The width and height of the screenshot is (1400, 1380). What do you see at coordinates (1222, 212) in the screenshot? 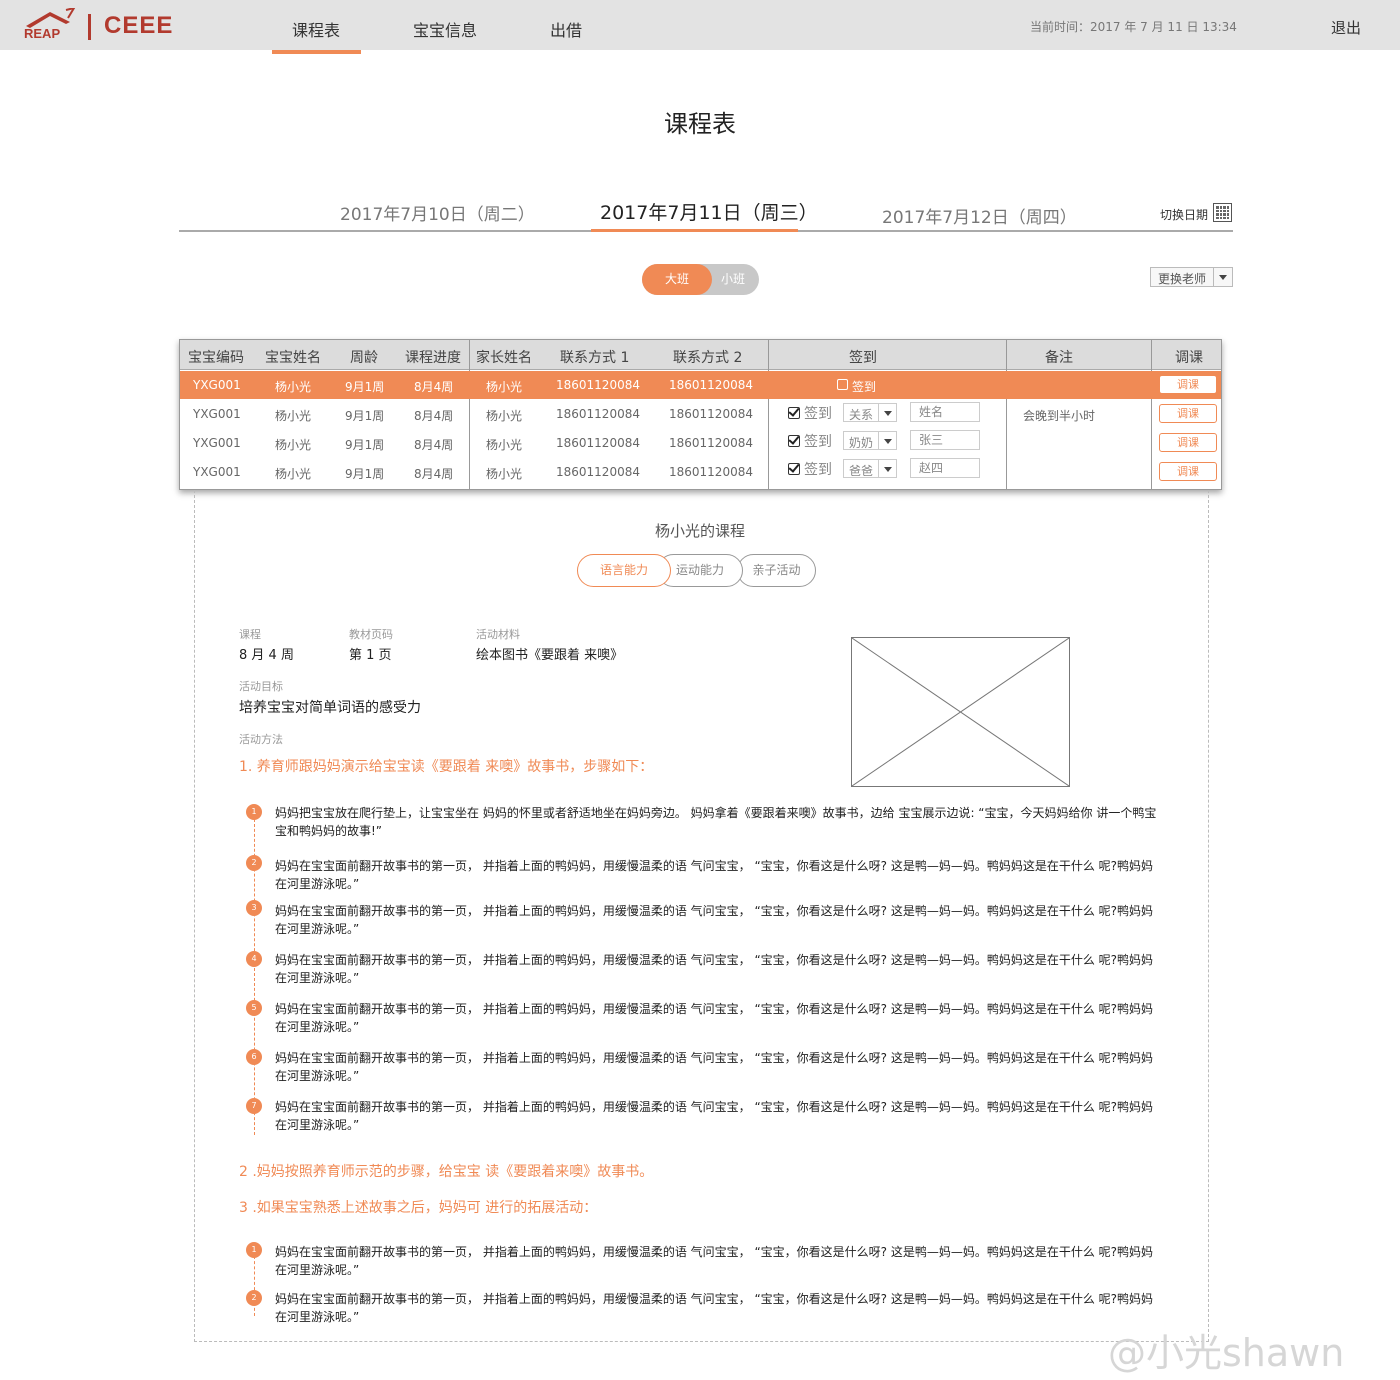
I see `calendar-icon` at bounding box center [1222, 212].